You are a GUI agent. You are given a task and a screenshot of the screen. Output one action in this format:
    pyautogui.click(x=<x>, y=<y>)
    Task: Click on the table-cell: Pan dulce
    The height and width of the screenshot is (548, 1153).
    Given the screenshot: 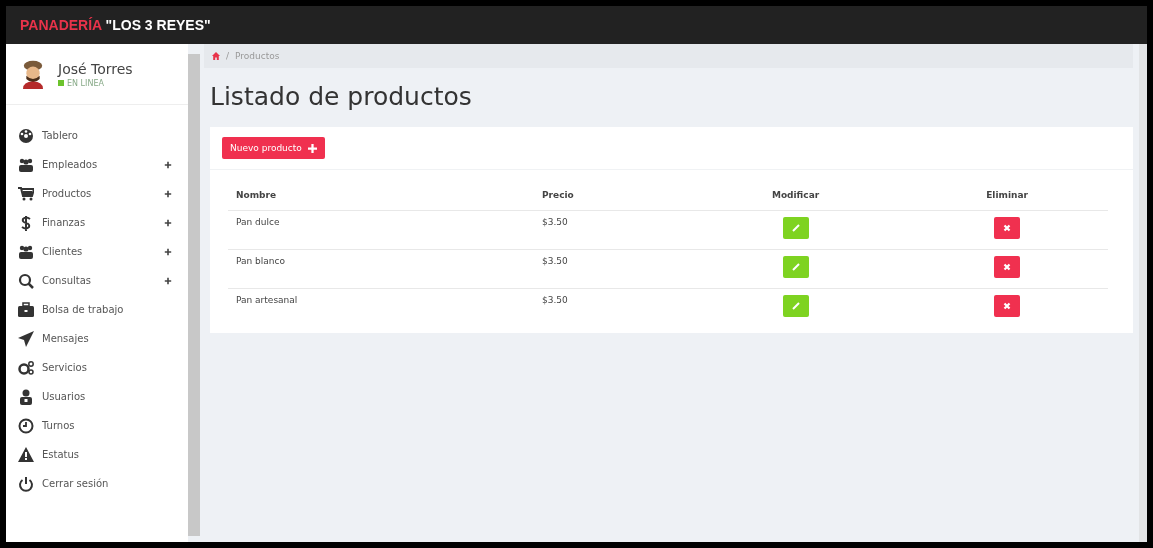 What is the action you would take?
    pyautogui.click(x=381, y=230)
    